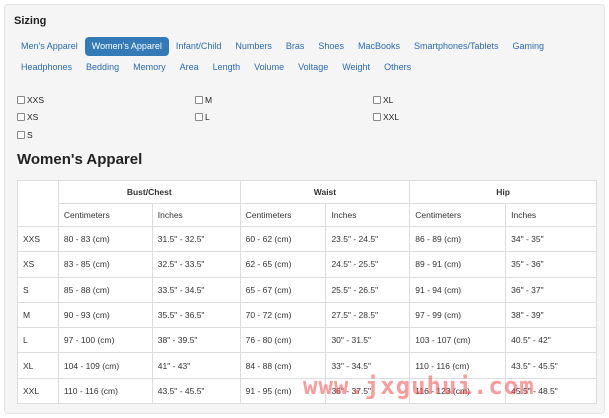 The height and width of the screenshot is (418, 609). What do you see at coordinates (397, 67) in the screenshot?
I see `tab-others: Others` at bounding box center [397, 67].